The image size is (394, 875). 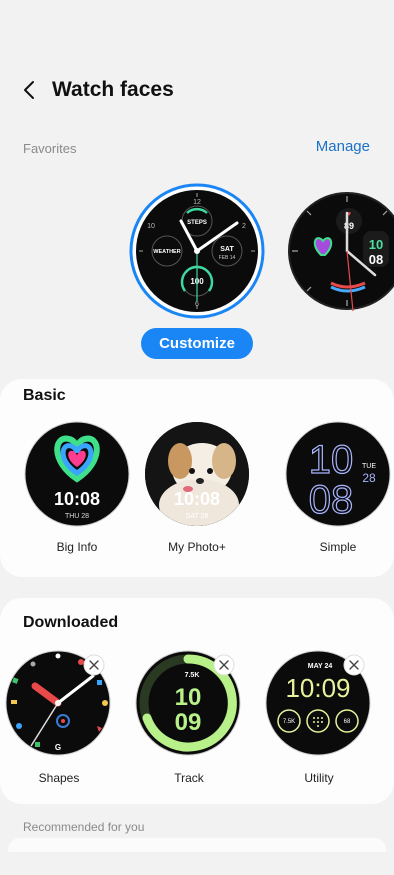 What do you see at coordinates (244, 226) in the screenshot?
I see `svg-text: 2` at bounding box center [244, 226].